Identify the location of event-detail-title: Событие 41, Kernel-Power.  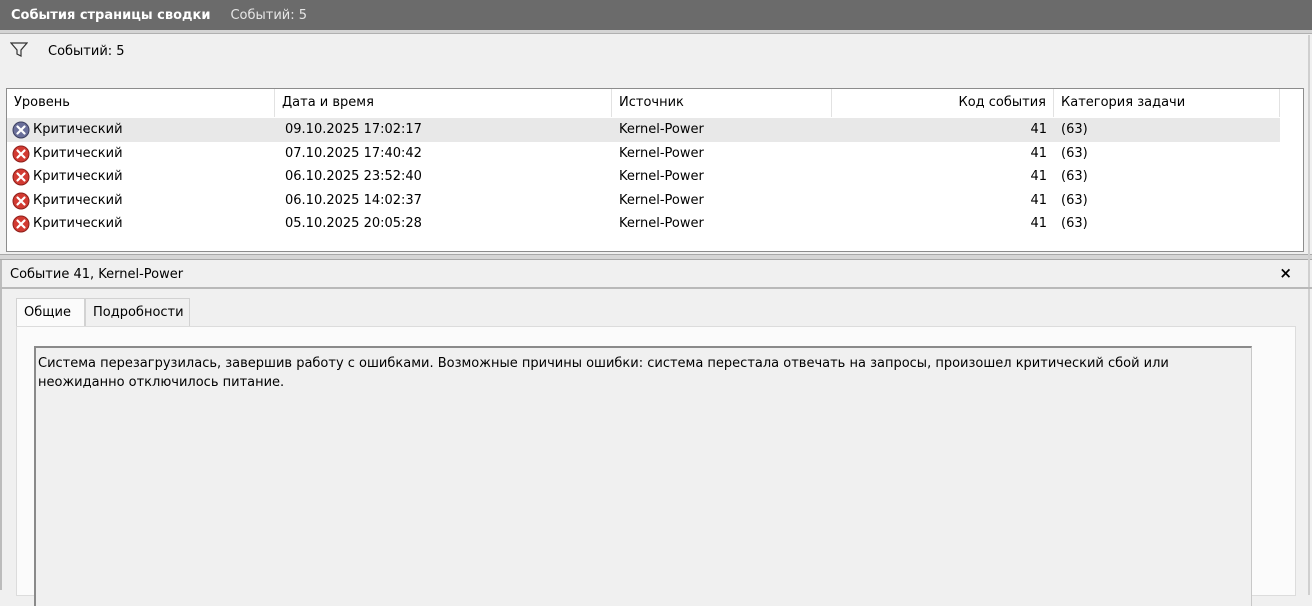
(656, 275).